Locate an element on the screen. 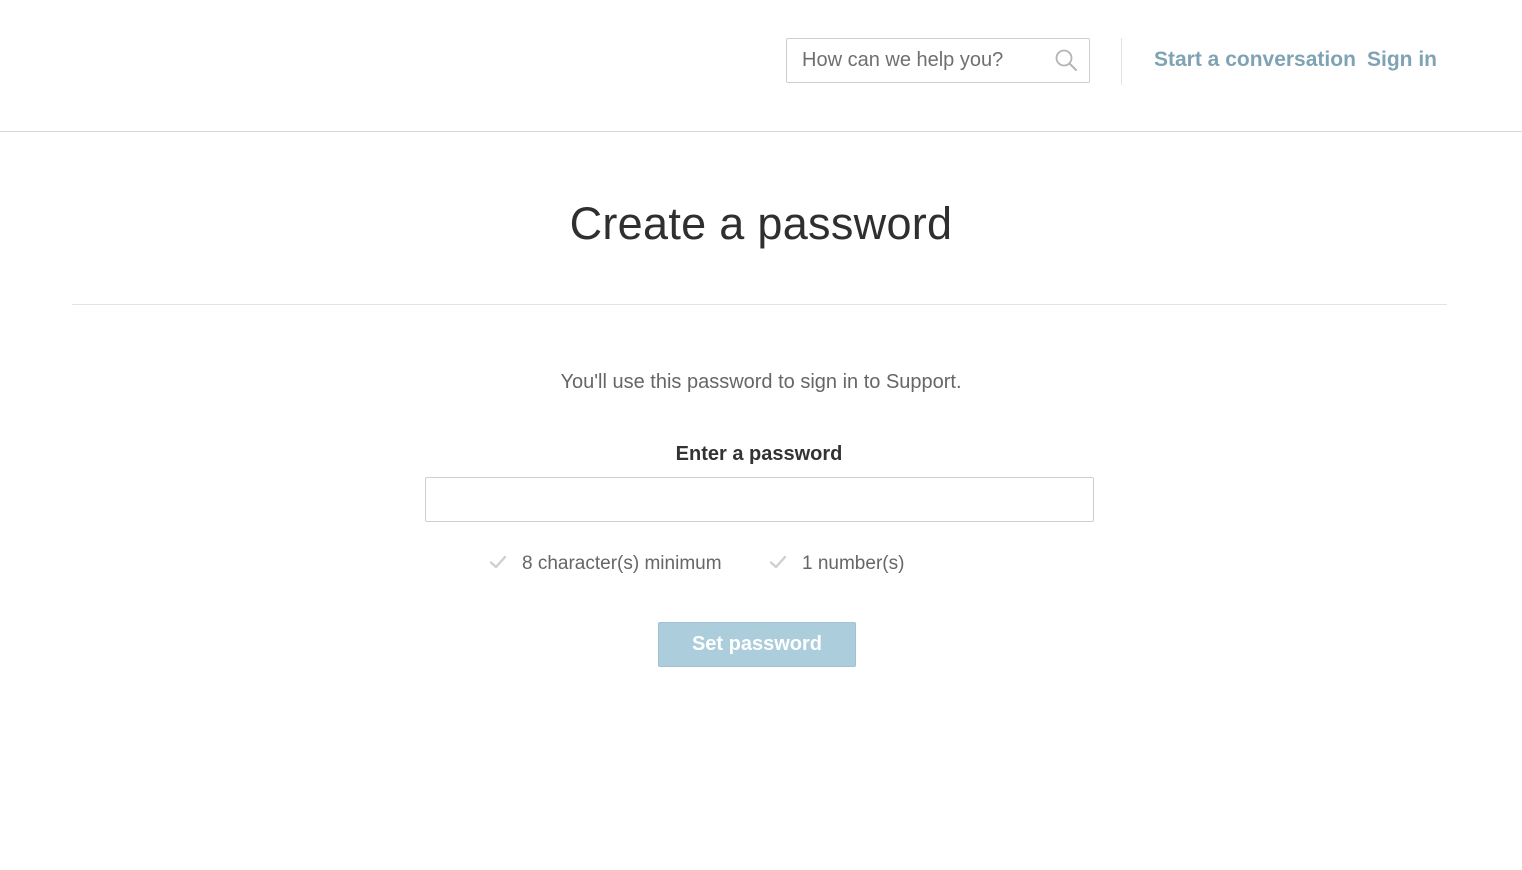 The image size is (1522, 870). requirement-number: 1 number(s) is located at coordinates (836, 564).